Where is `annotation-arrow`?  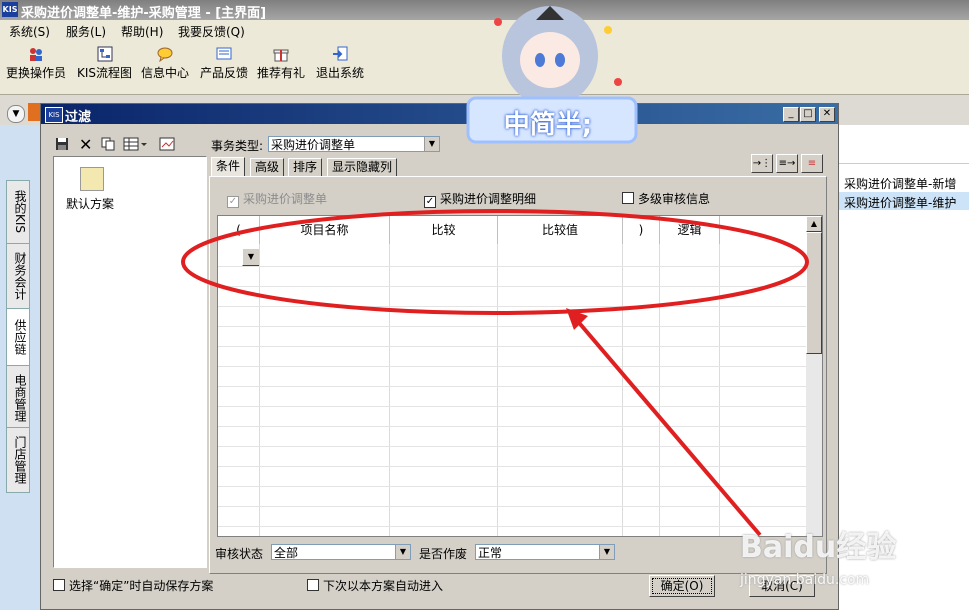 annotation-arrow is located at coordinates (667, 426).